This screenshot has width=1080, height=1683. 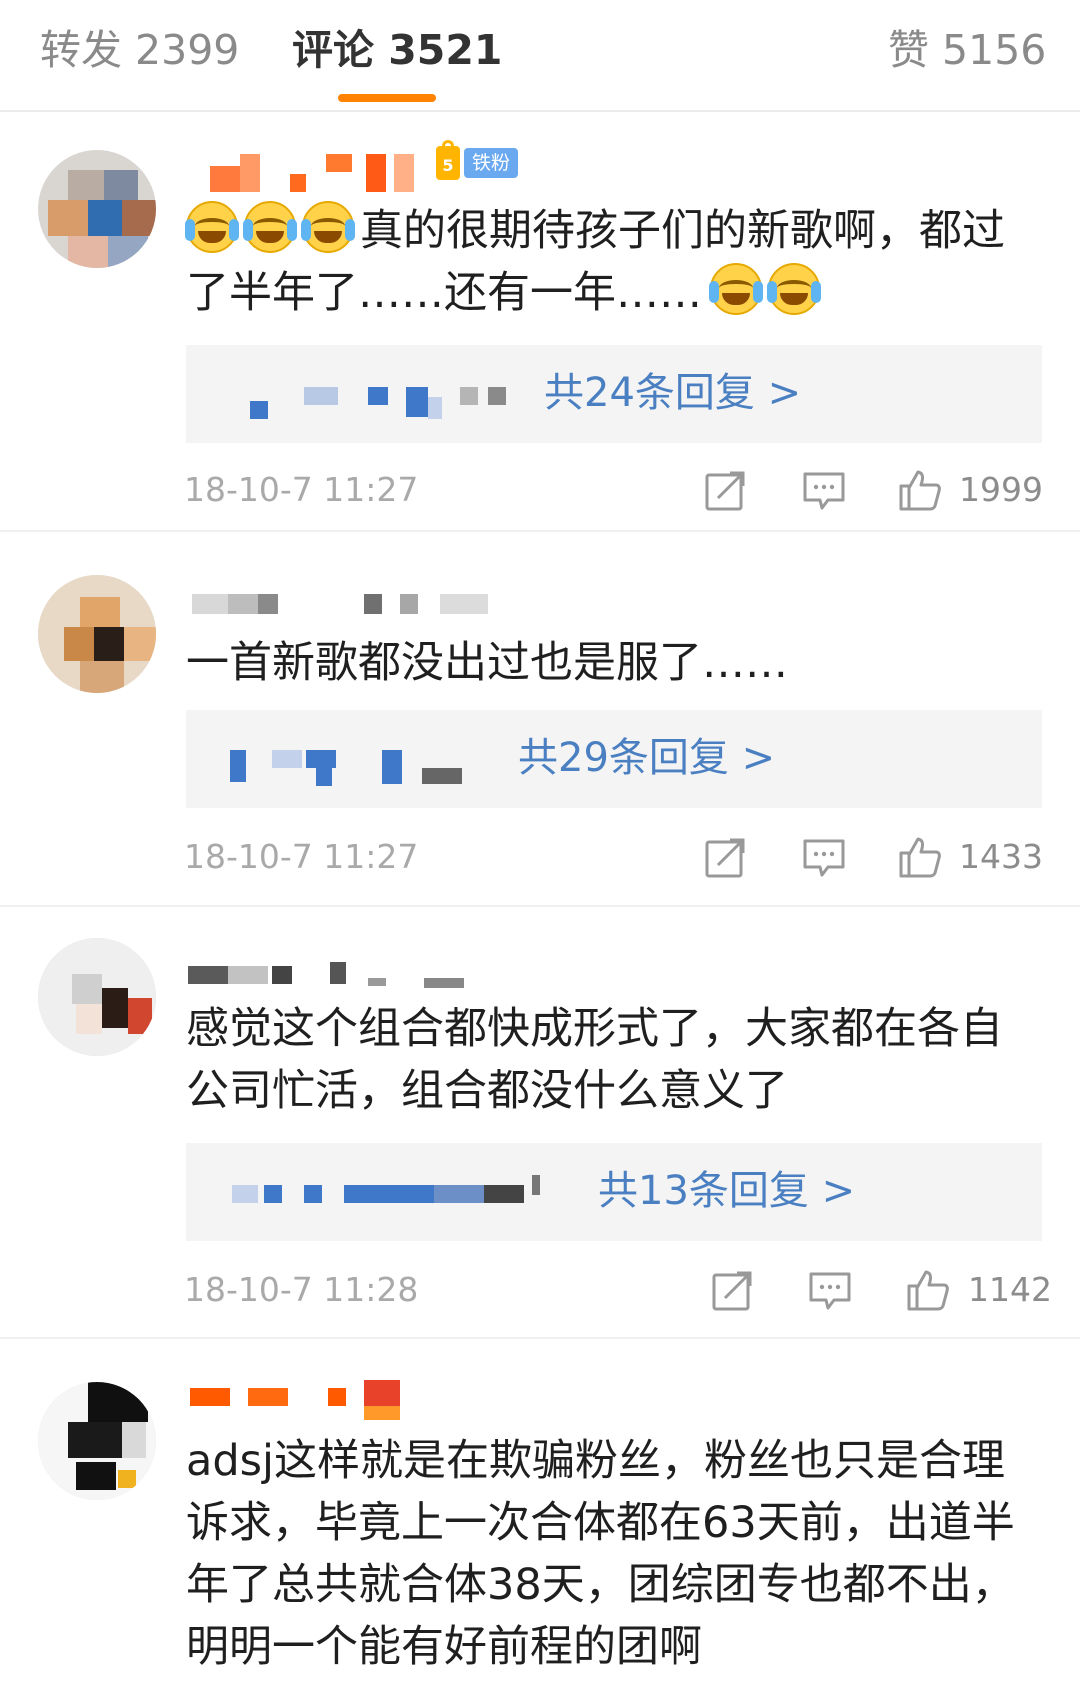 What do you see at coordinates (540, 56) in the screenshot?
I see `tab-bar: 转发 2399 评论 3521 赞 5156` at bounding box center [540, 56].